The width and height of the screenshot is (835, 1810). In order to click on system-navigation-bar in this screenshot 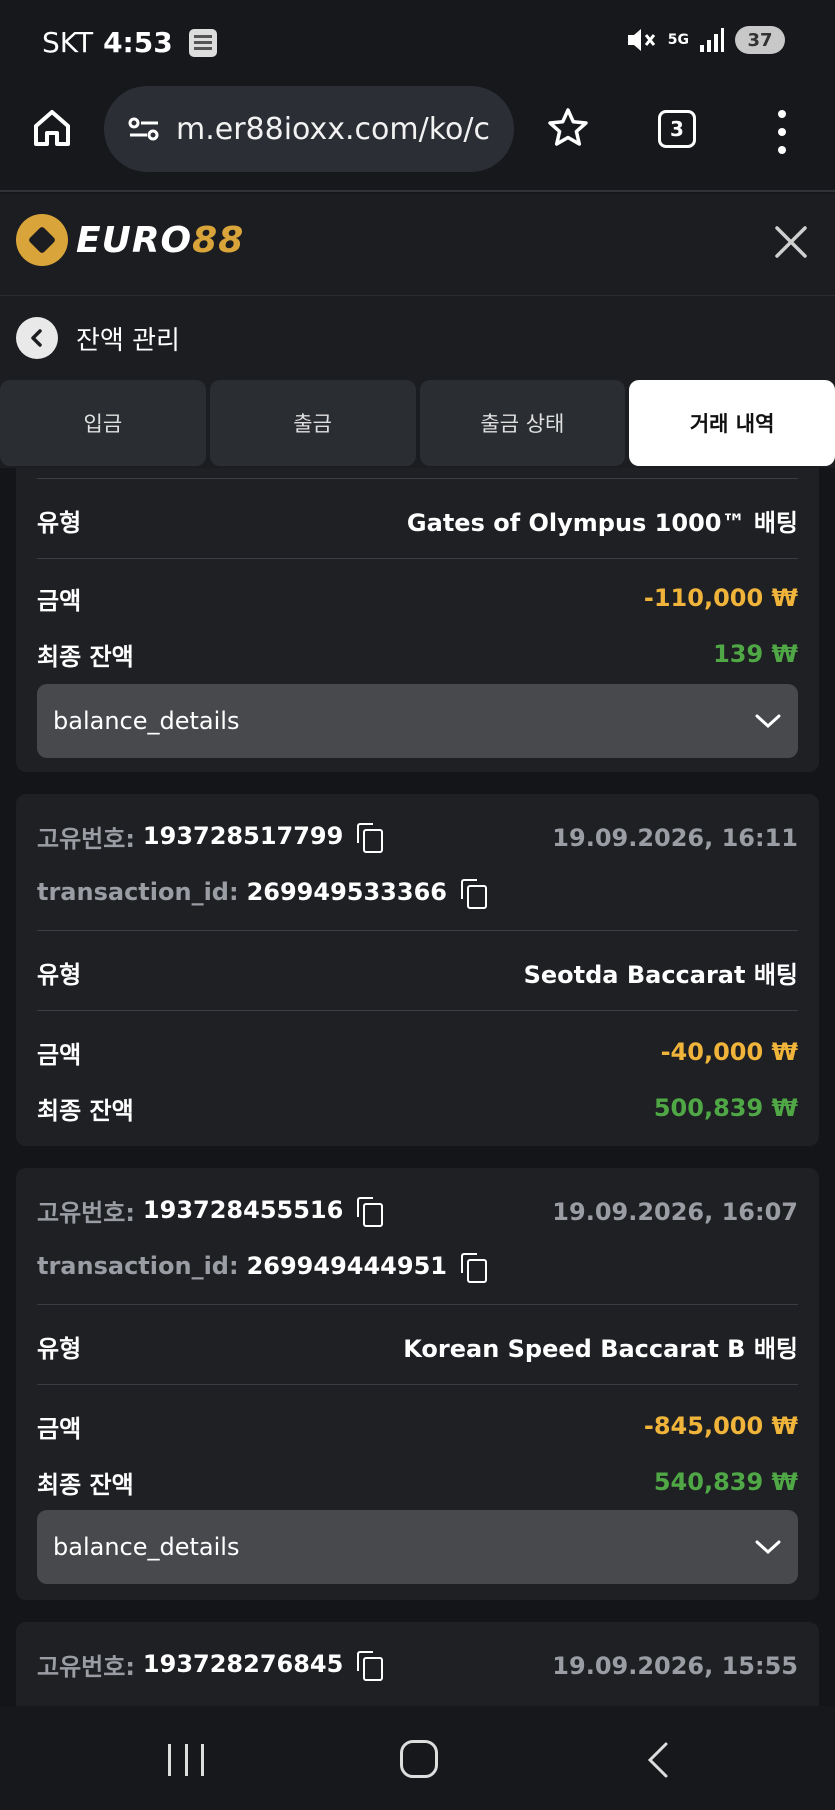, I will do `click(417, 1758)`.